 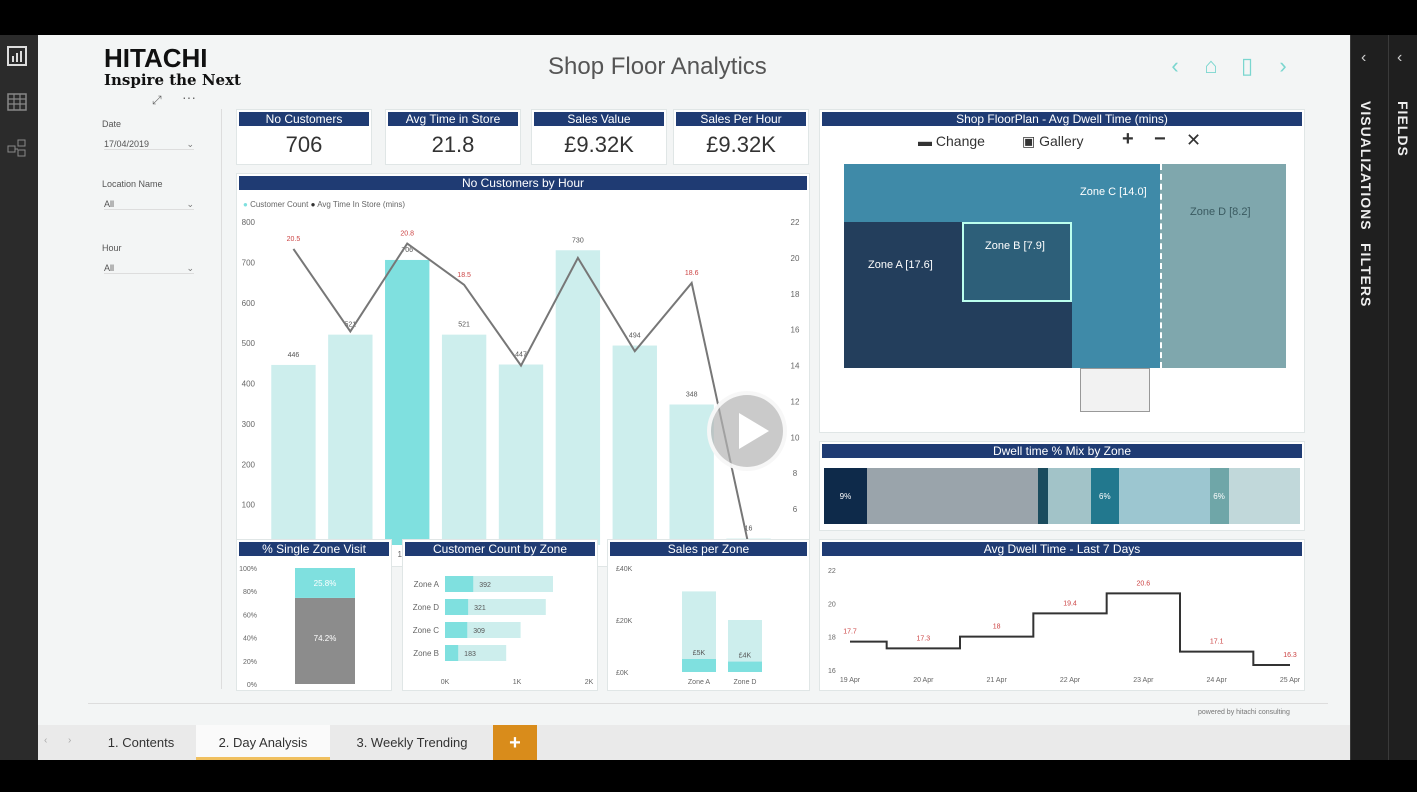 What do you see at coordinates (1144, 583) in the screenshot?
I see `data-label: 20.6` at bounding box center [1144, 583].